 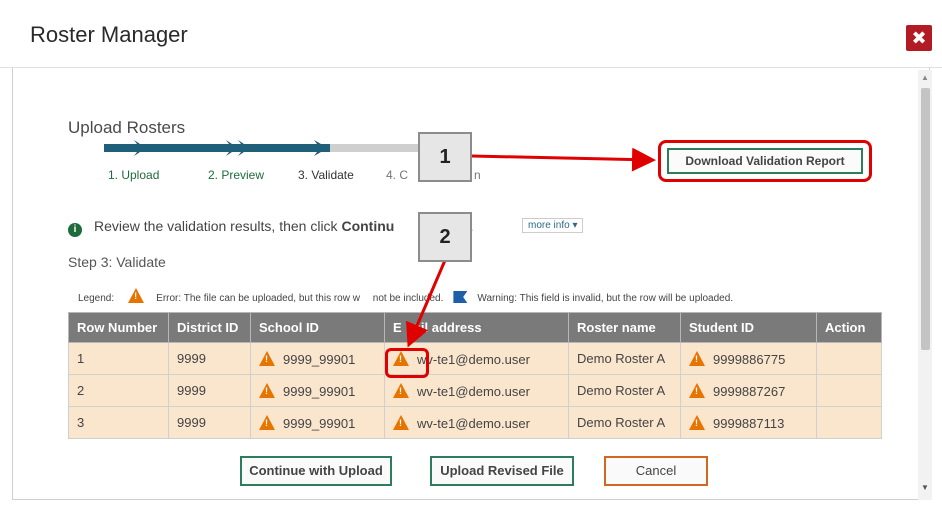 What do you see at coordinates (563, 159) in the screenshot?
I see `arrow-to-download` at bounding box center [563, 159].